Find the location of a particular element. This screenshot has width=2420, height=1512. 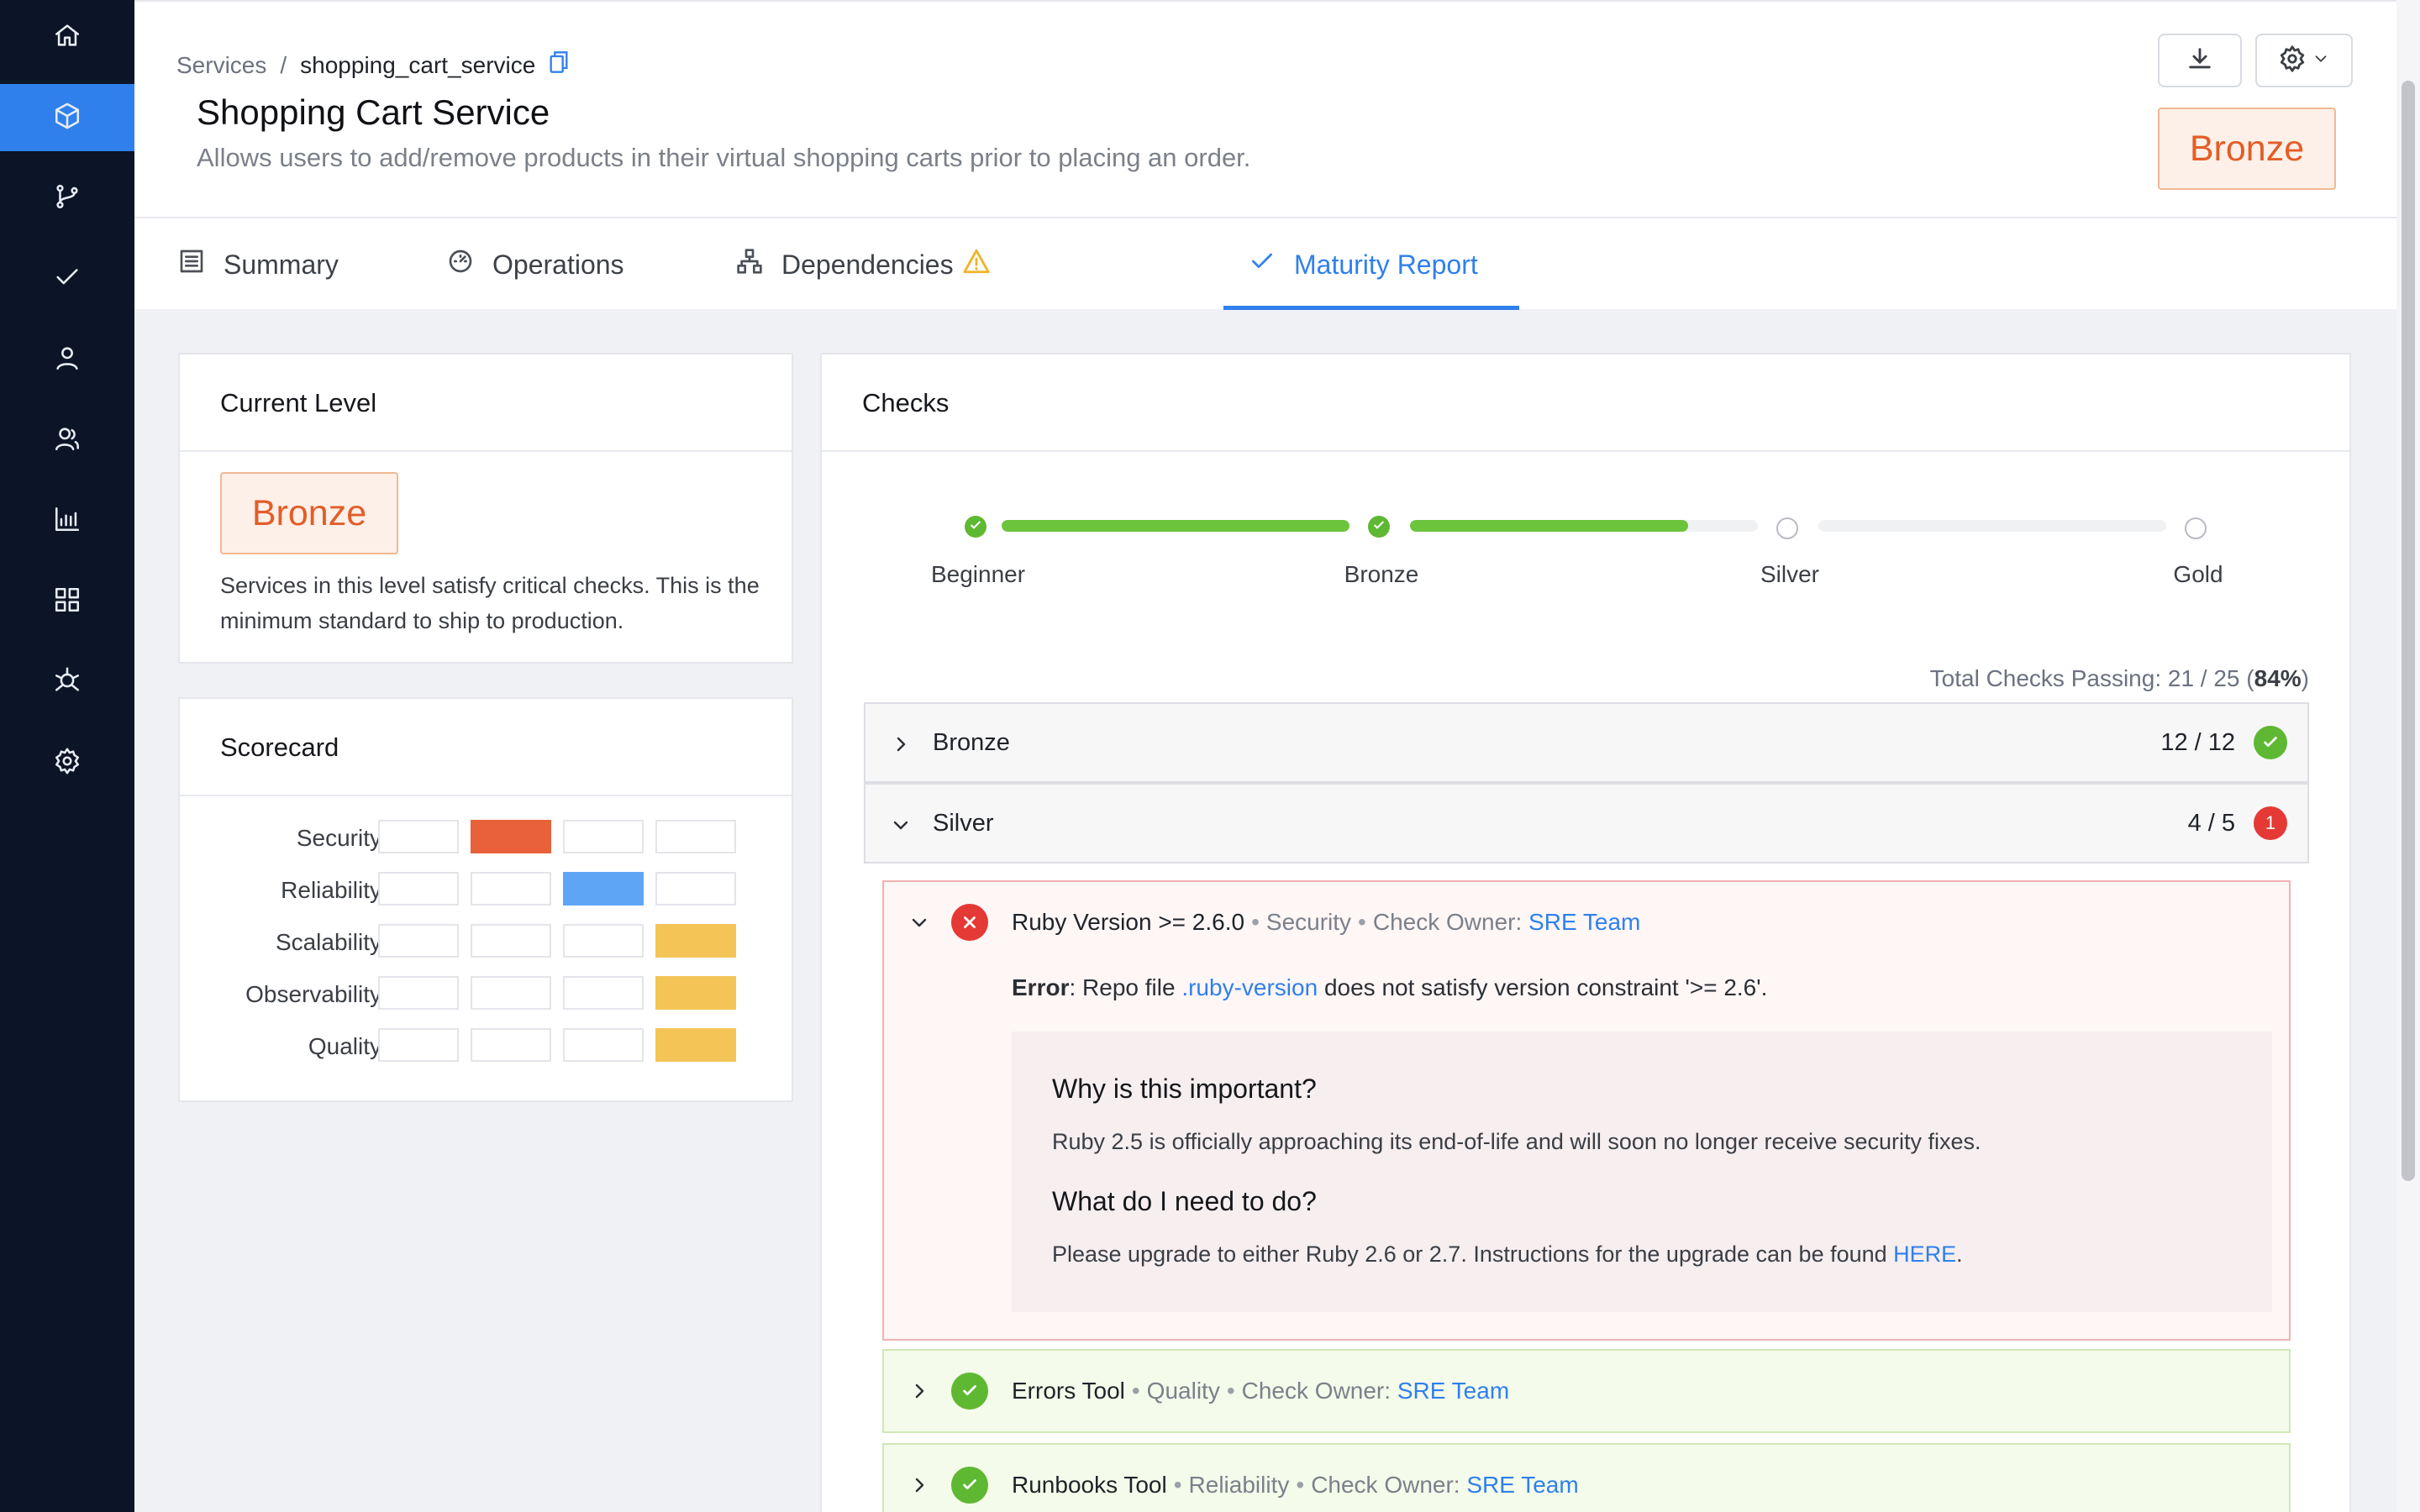

total-checks-text: Total Checks Passing: 21 / 25 ( is located at coordinates (2091, 678).